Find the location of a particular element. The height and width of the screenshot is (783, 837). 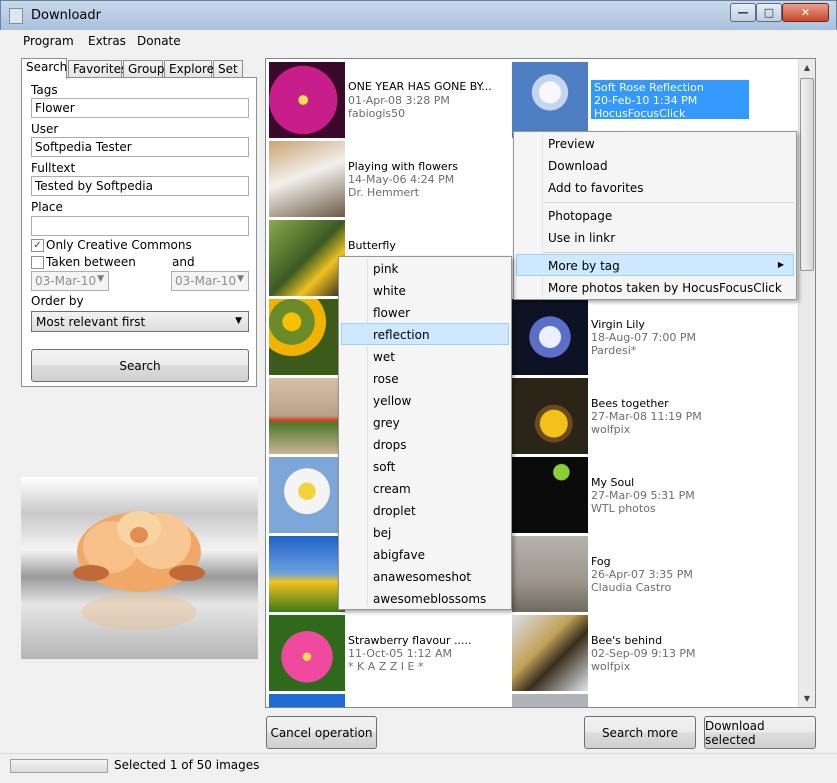

tab-explore: Explore is located at coordinates (189, 69).